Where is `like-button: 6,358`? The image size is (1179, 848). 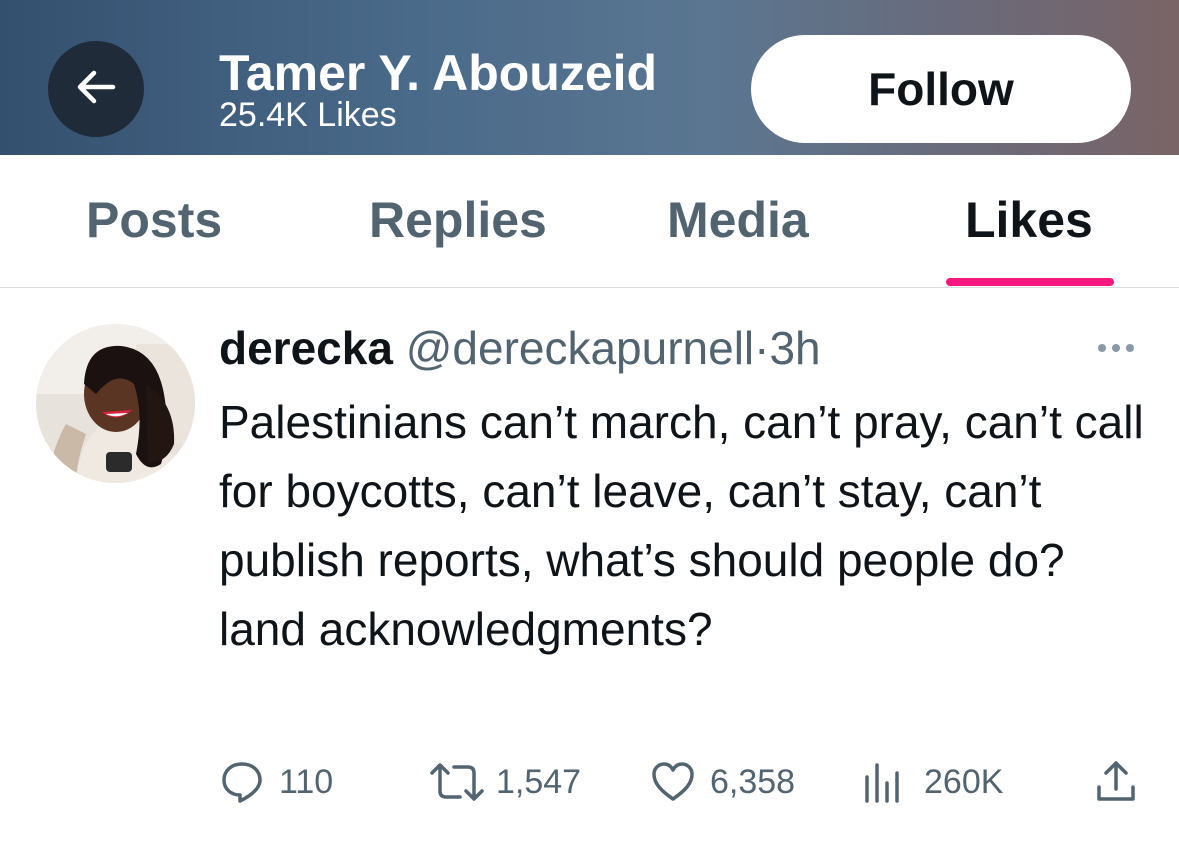 like-button: 6,358 is located at coordinates (722, 782).